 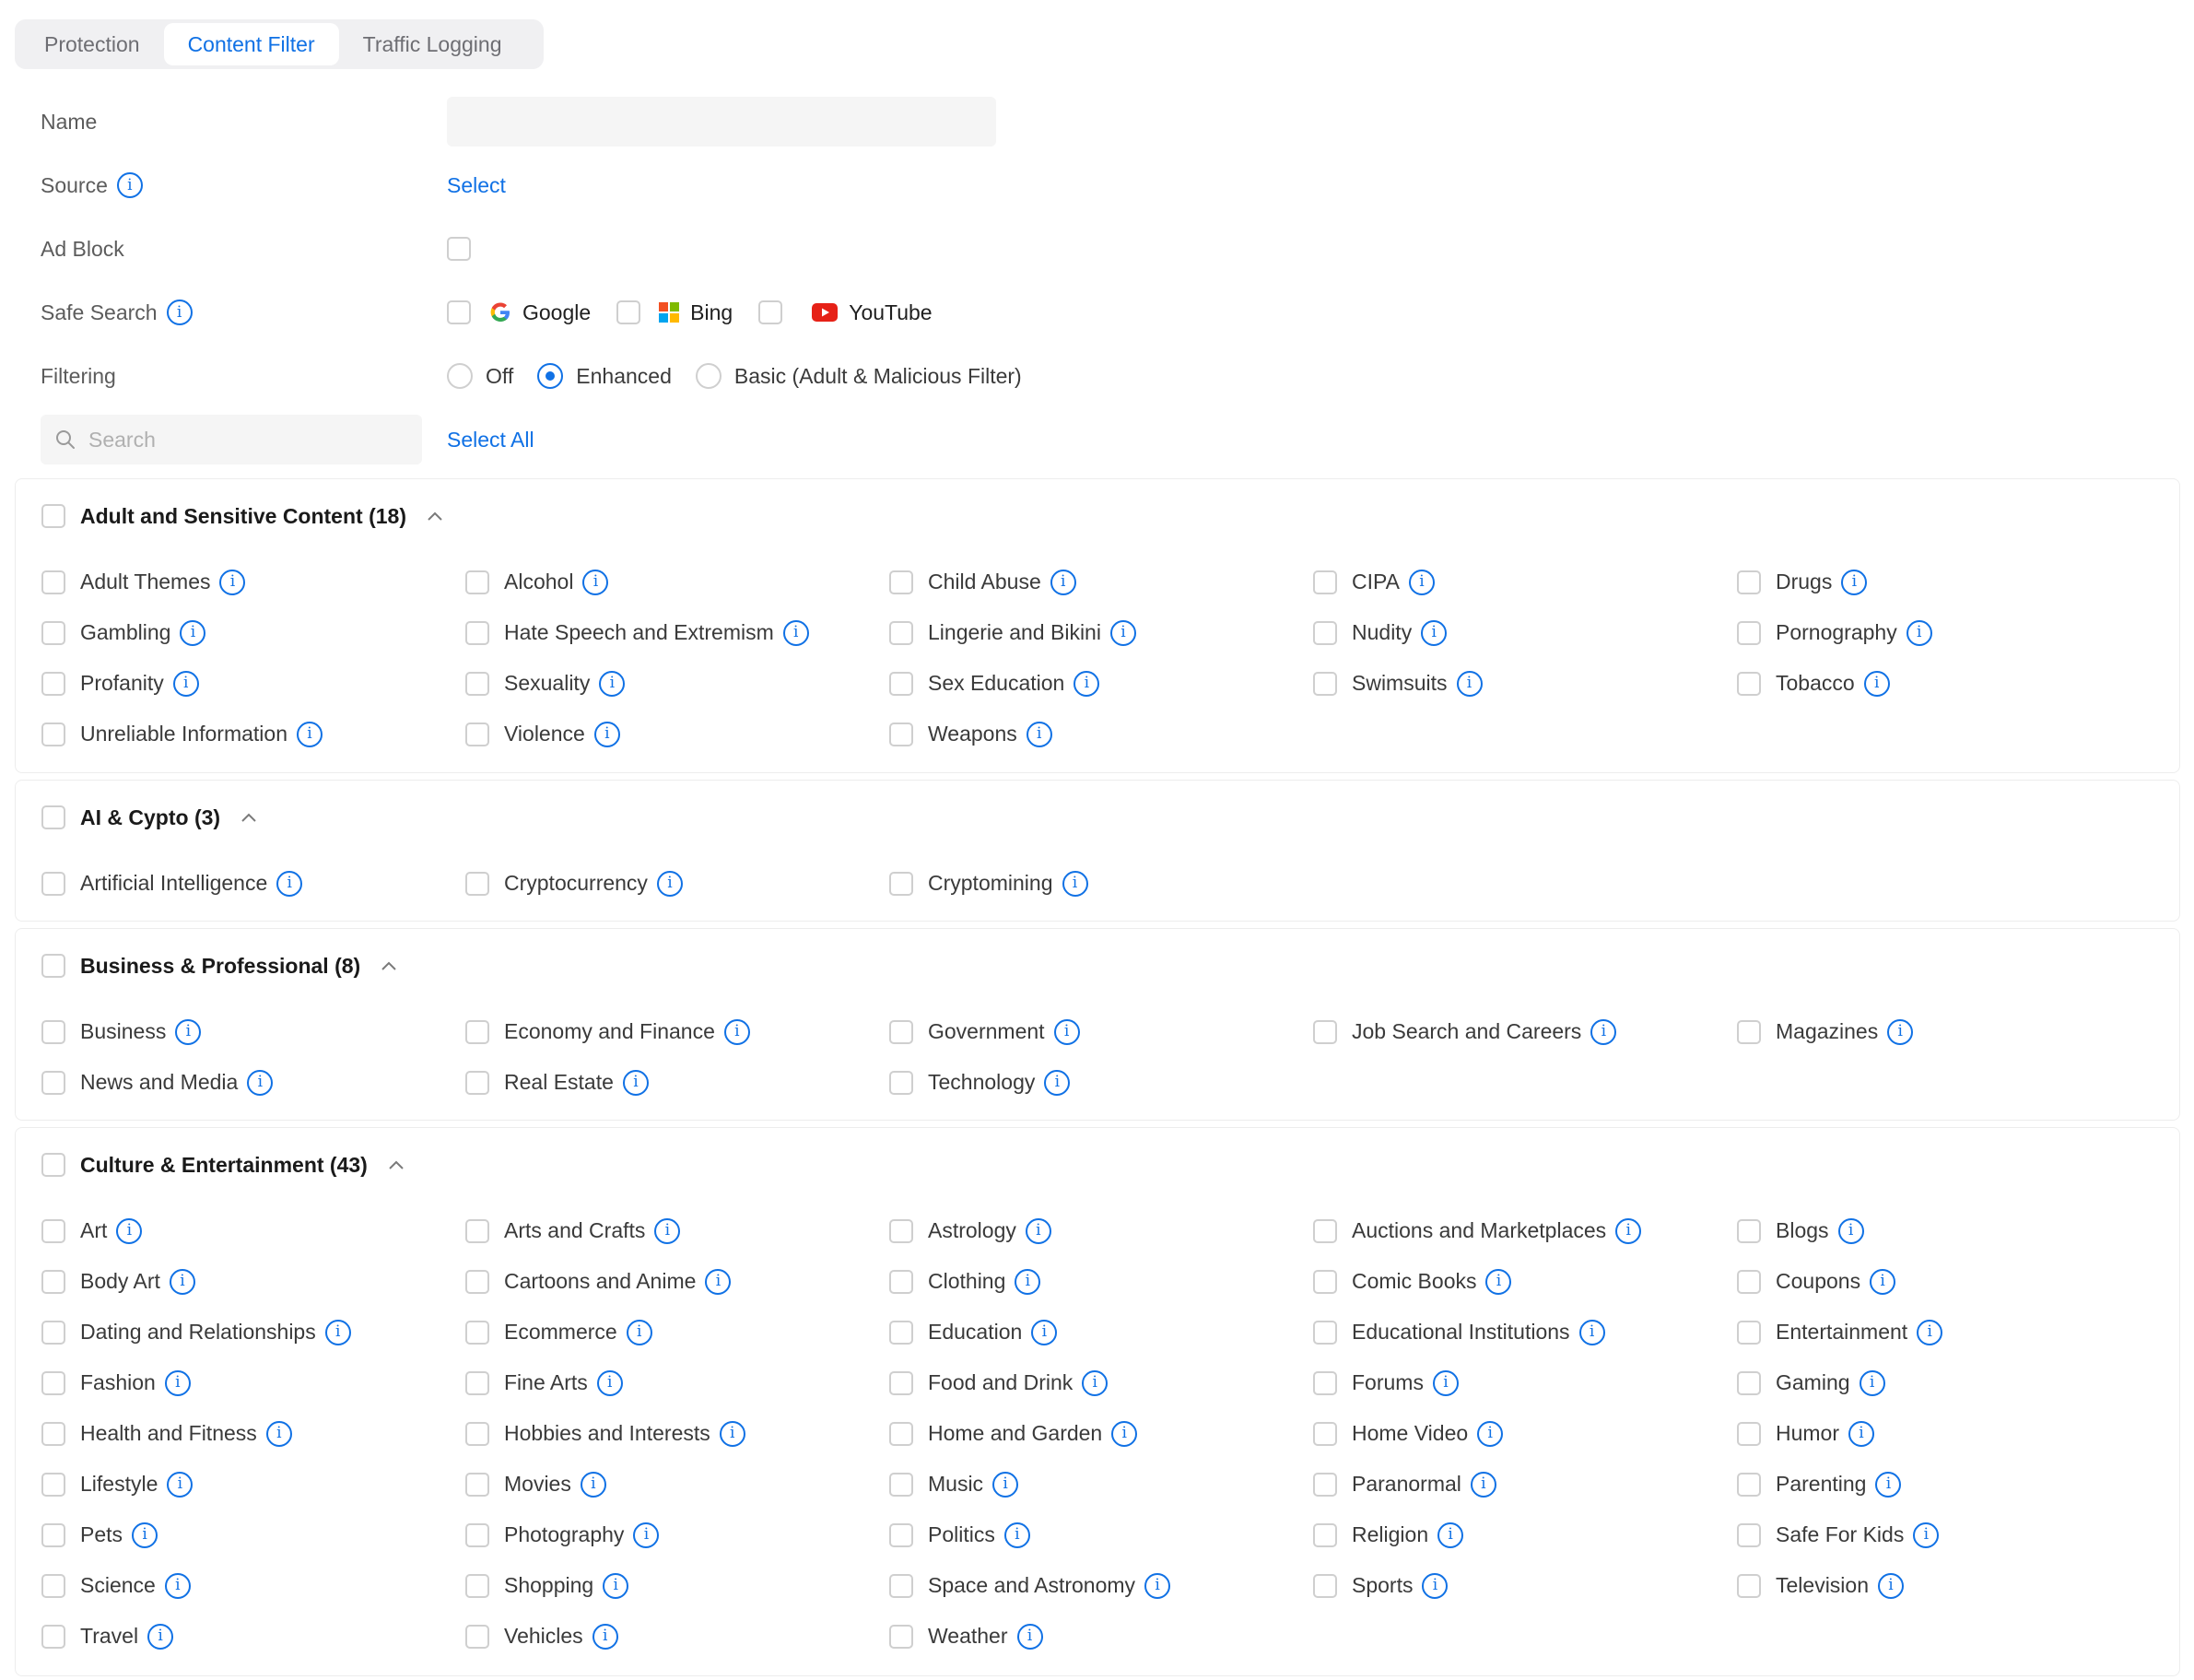 What do you see at coordinates (1101, 1281) in the screenshot?
I see `category-item-clothing: Clothing i` at bounding box center [1101, 1281].